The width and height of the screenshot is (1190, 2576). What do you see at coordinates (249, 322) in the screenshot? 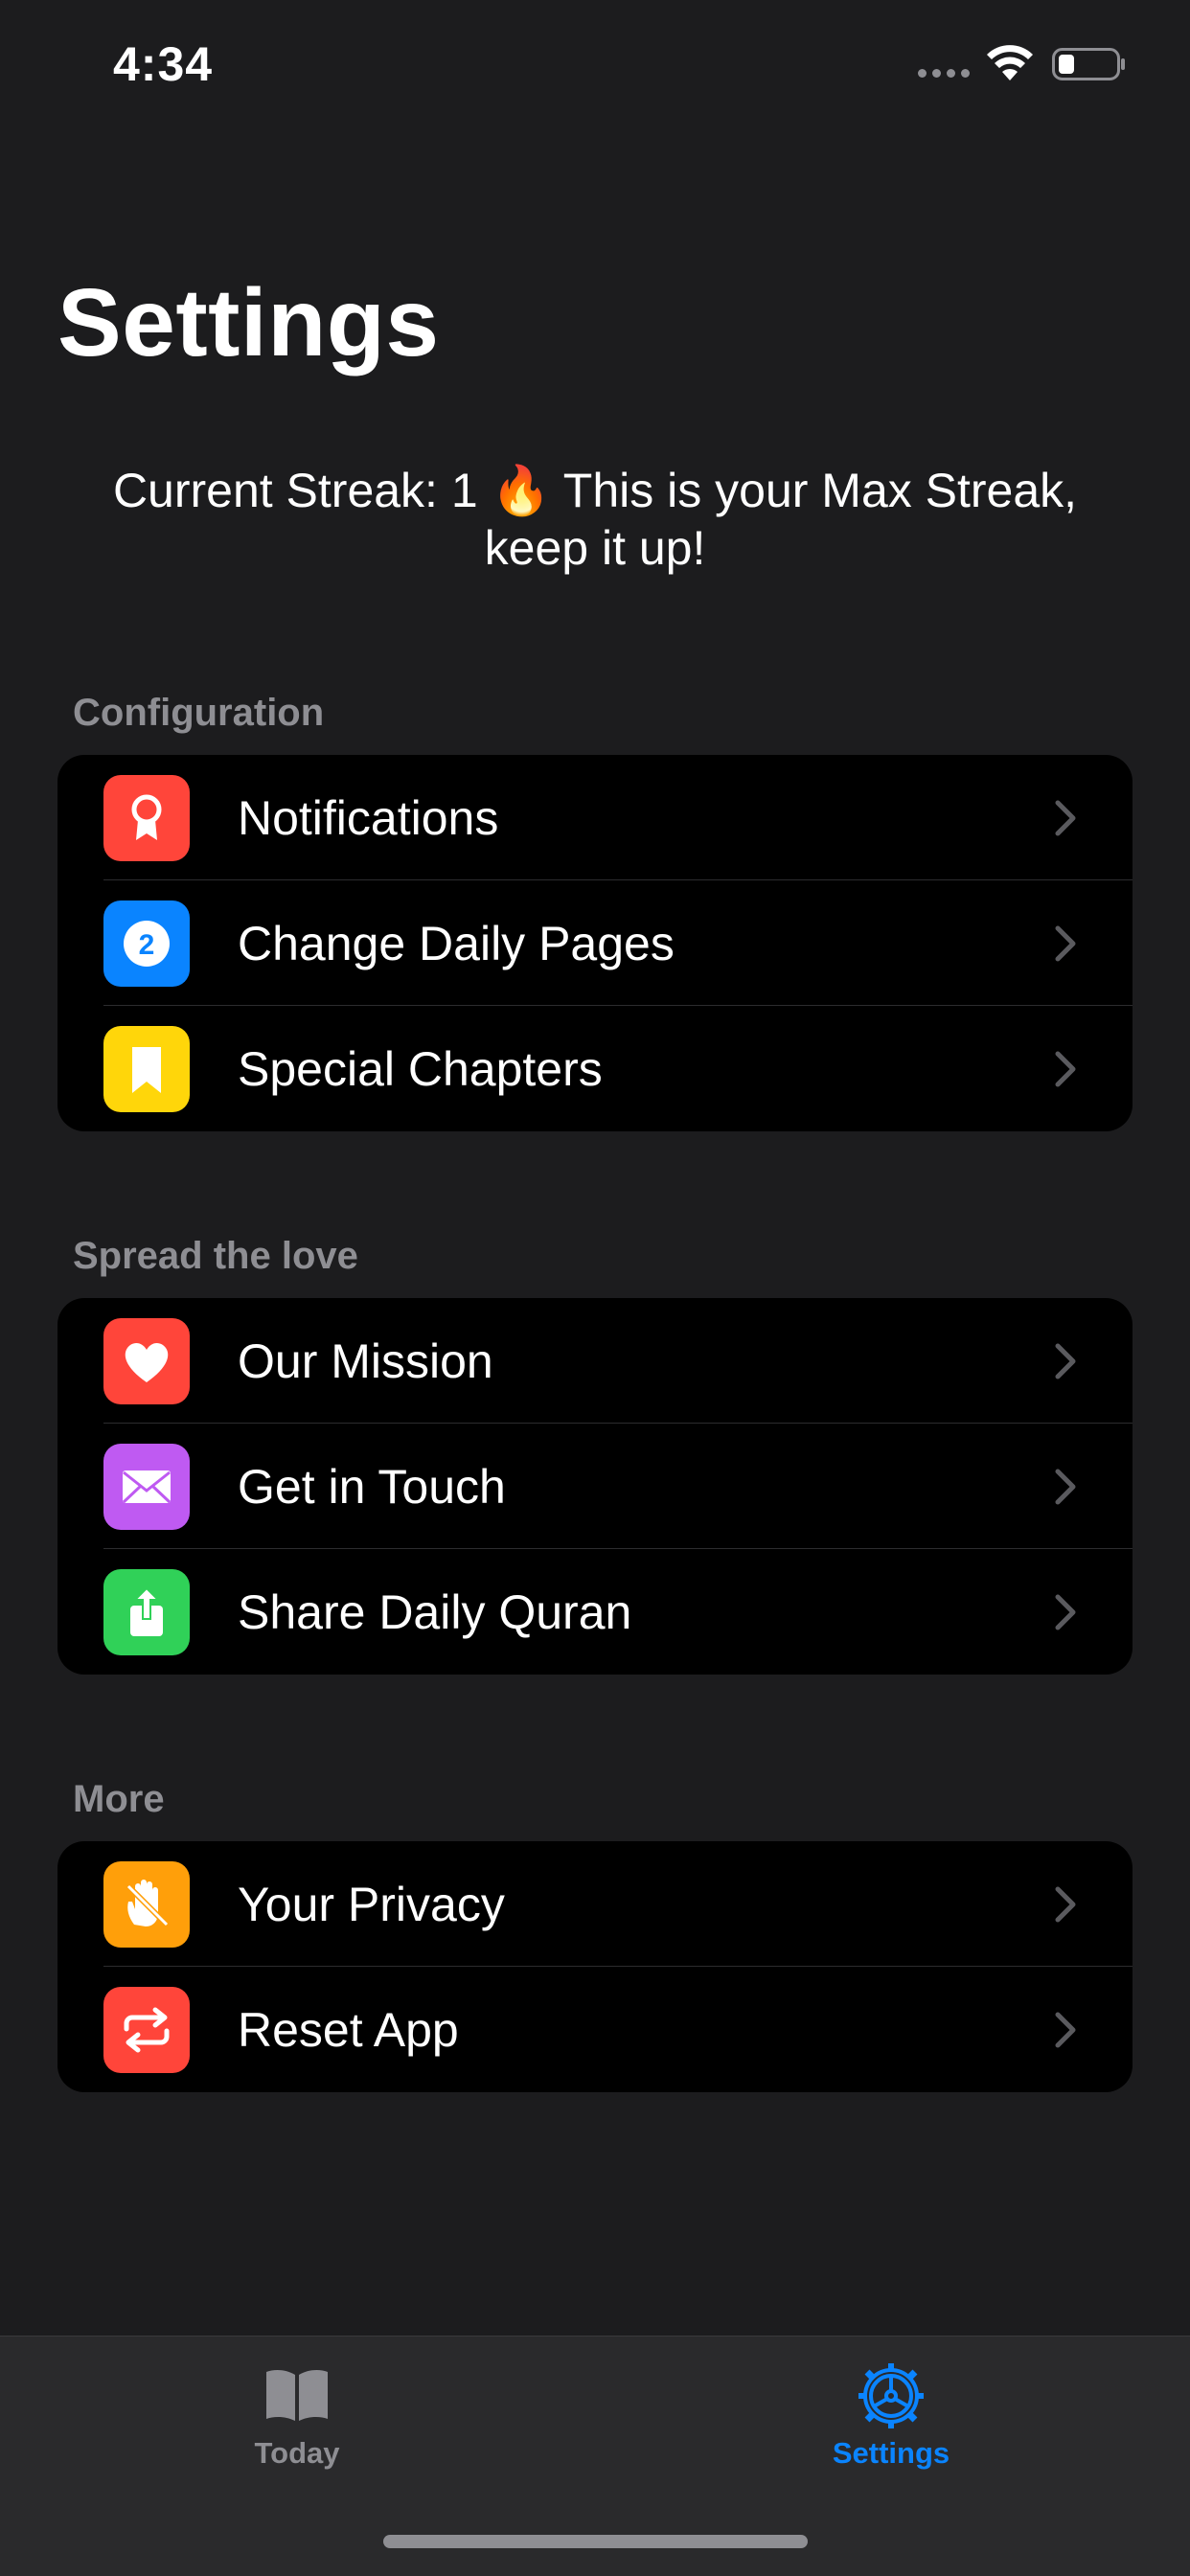
I see `page-title: Settings` at bounding box center [249, 322].